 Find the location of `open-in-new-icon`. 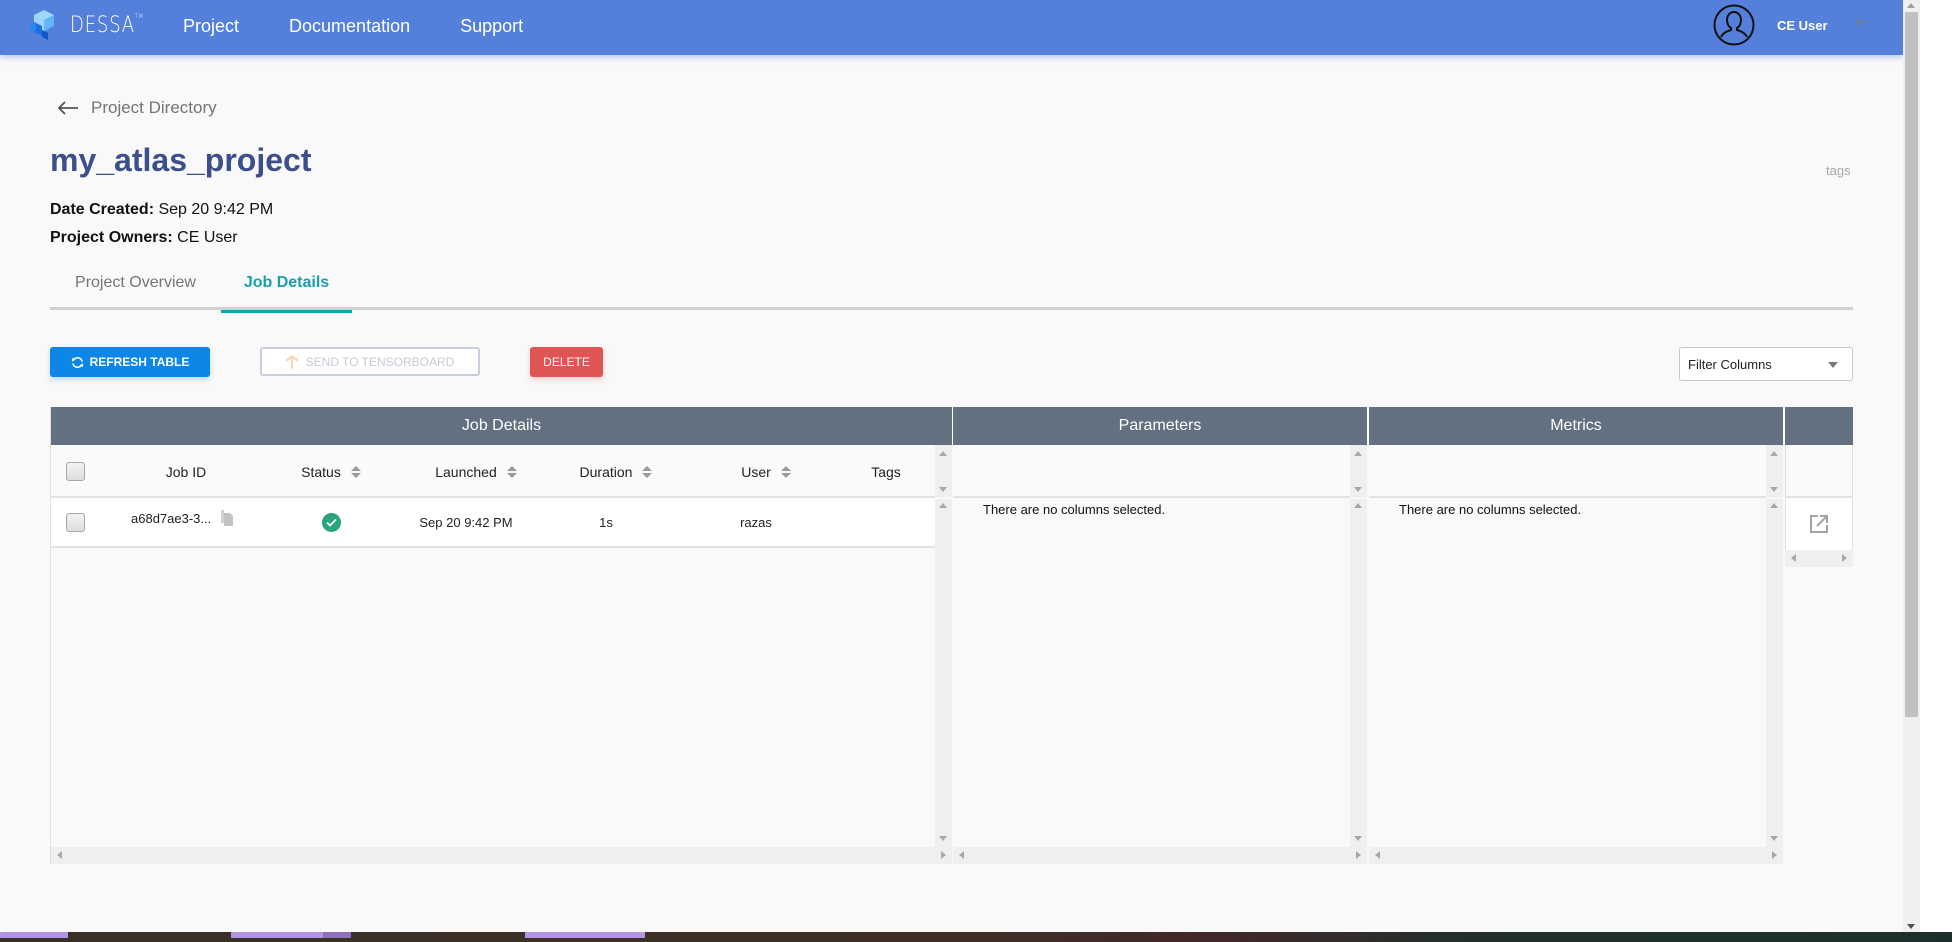

open-in-new-icon is located at coordinates (1819, 524).